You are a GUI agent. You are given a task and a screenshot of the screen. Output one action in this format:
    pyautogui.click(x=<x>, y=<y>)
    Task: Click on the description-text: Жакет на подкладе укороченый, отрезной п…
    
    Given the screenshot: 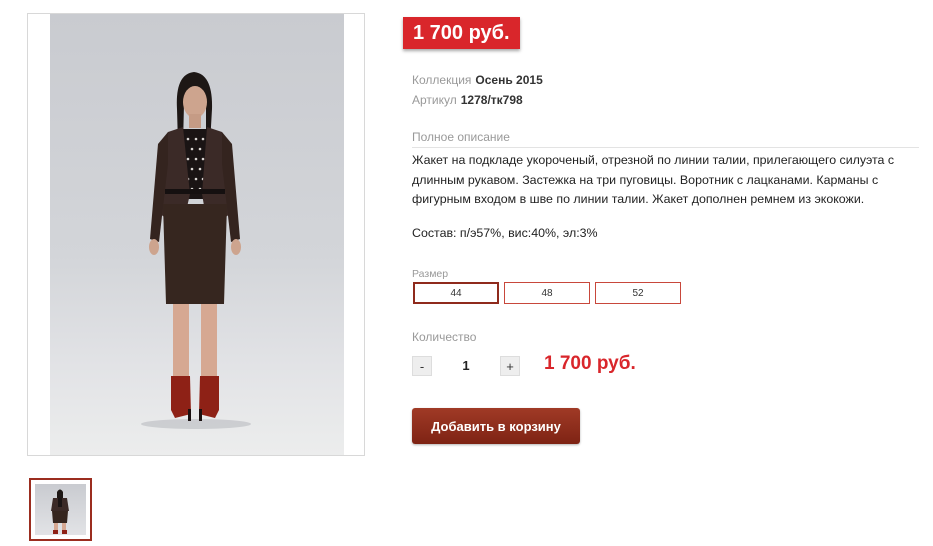 What is the action you would take?
    pyautogui.click(x=653, y=179)
    